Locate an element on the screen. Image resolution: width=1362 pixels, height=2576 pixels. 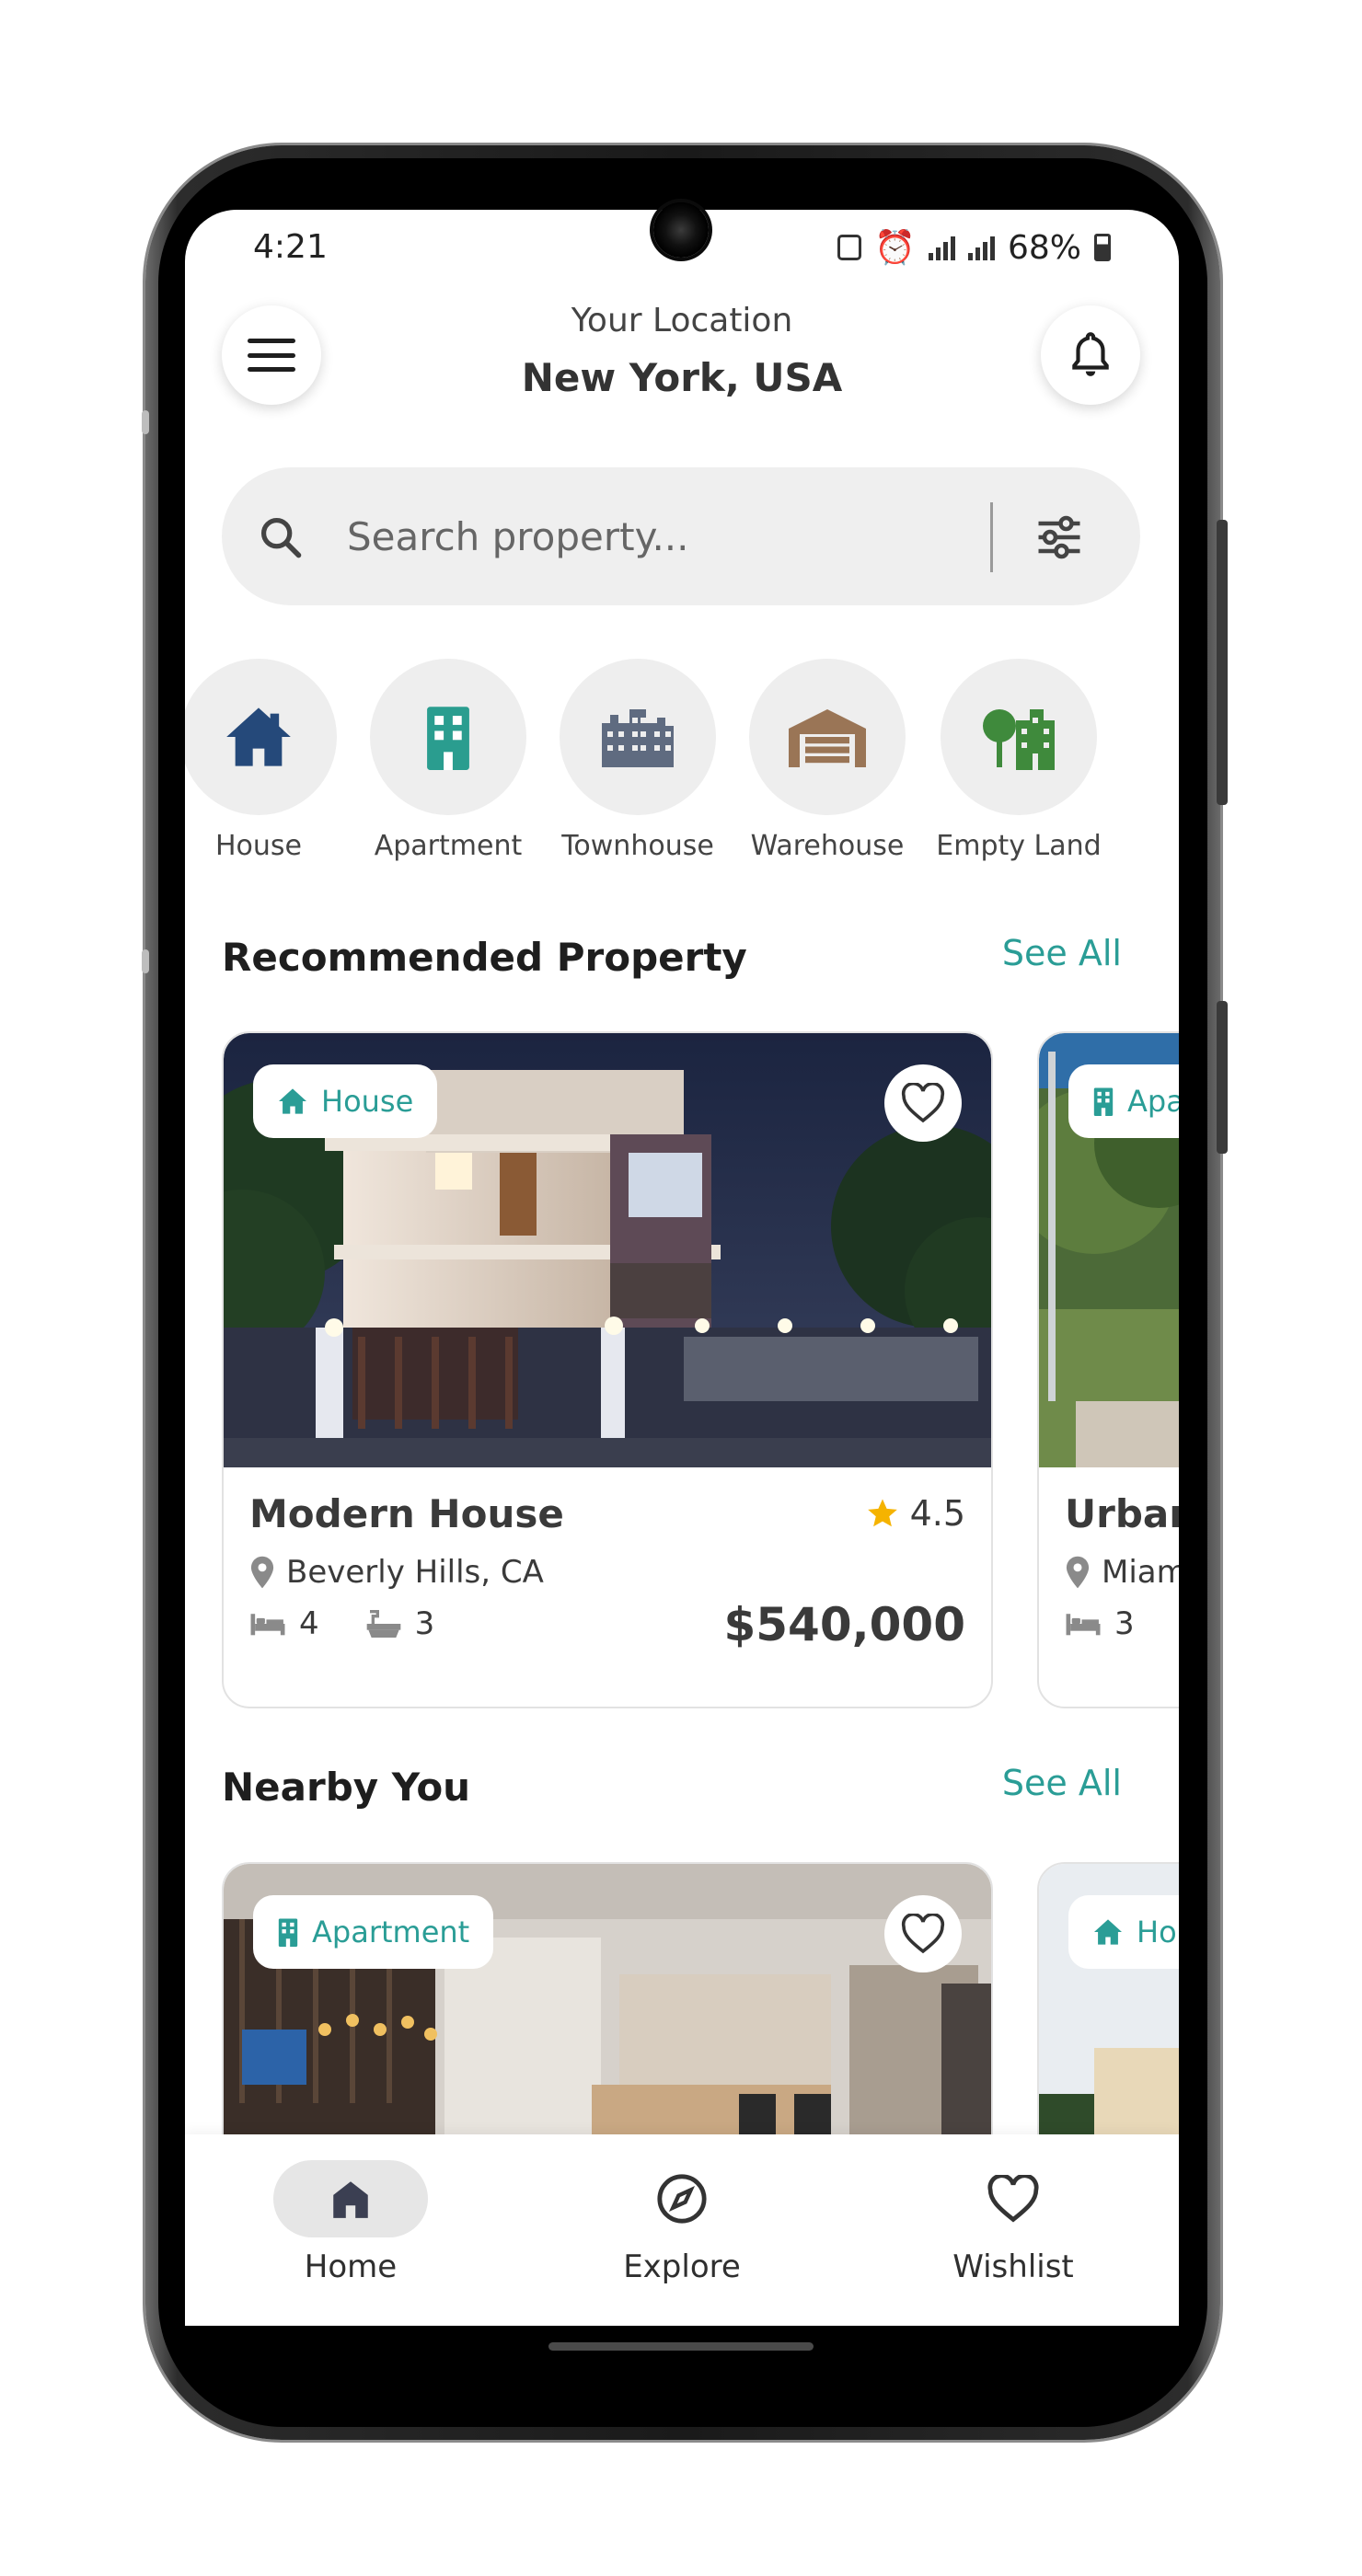
category-apartment: Apartment is located at coordinates (448, 760).